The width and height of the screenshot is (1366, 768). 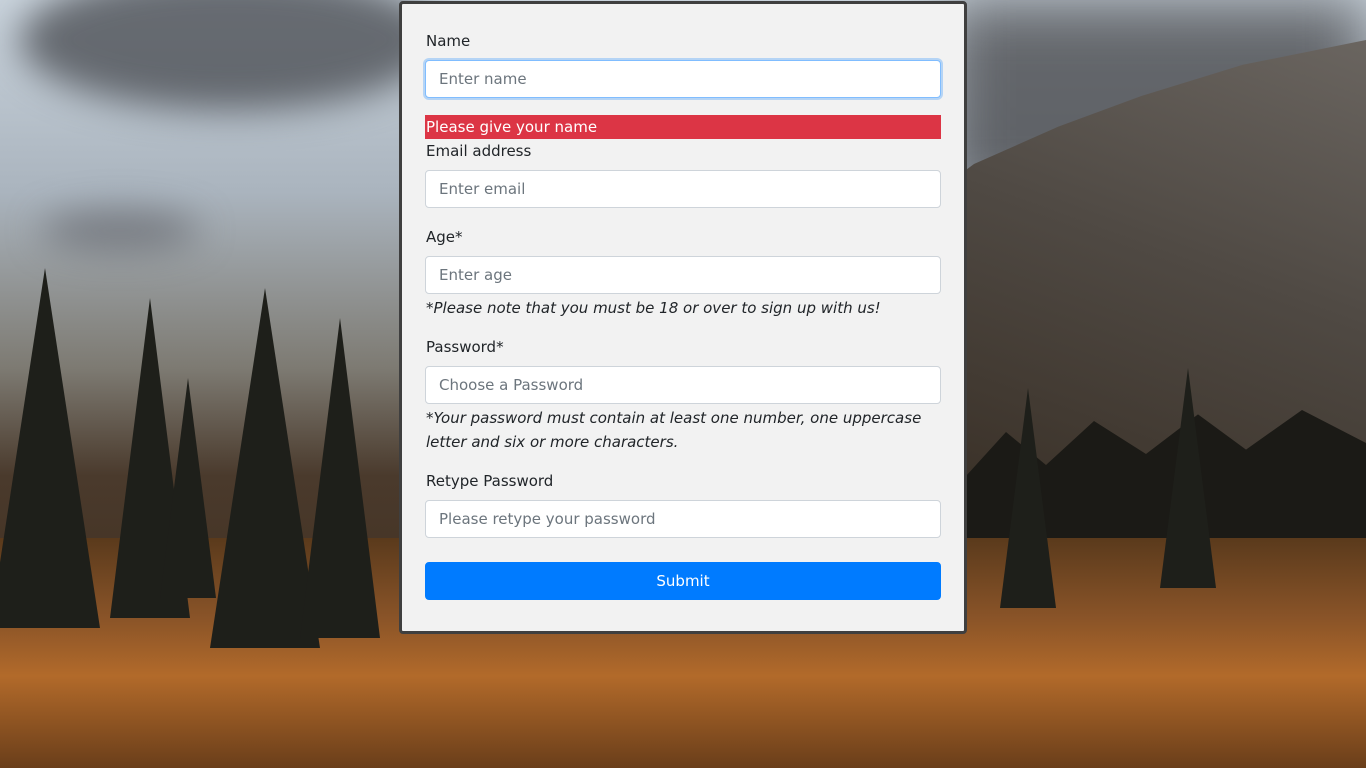 What do you see at coordinates (683, 189) in the screenshot?
I see `email-input` at bounding box center [683, 189].